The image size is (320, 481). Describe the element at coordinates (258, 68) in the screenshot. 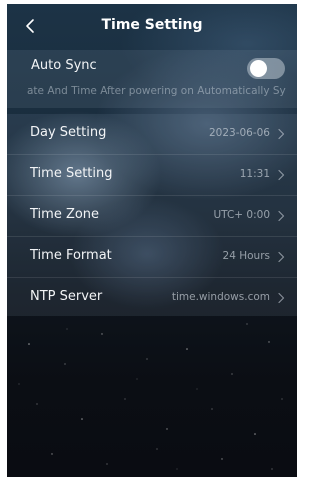

I see `toggle-knob` at that location.